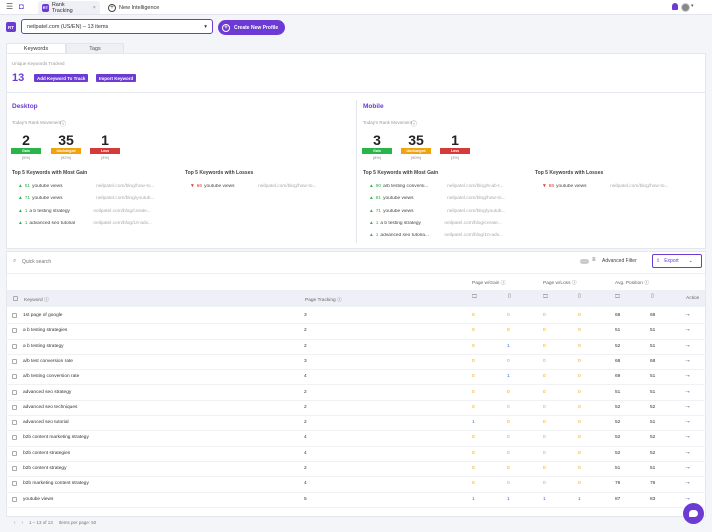 The width and height of the screenshot is (712, 532). Describe the element at coordinates (584, 261) in the screenshot. I see `advanced-filter-toggle` at that location.